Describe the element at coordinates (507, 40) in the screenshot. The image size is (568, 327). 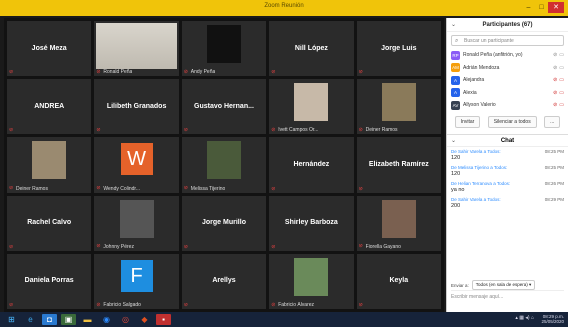
I see `participant-search-input: ⌕ Buscar un participante` at that location.